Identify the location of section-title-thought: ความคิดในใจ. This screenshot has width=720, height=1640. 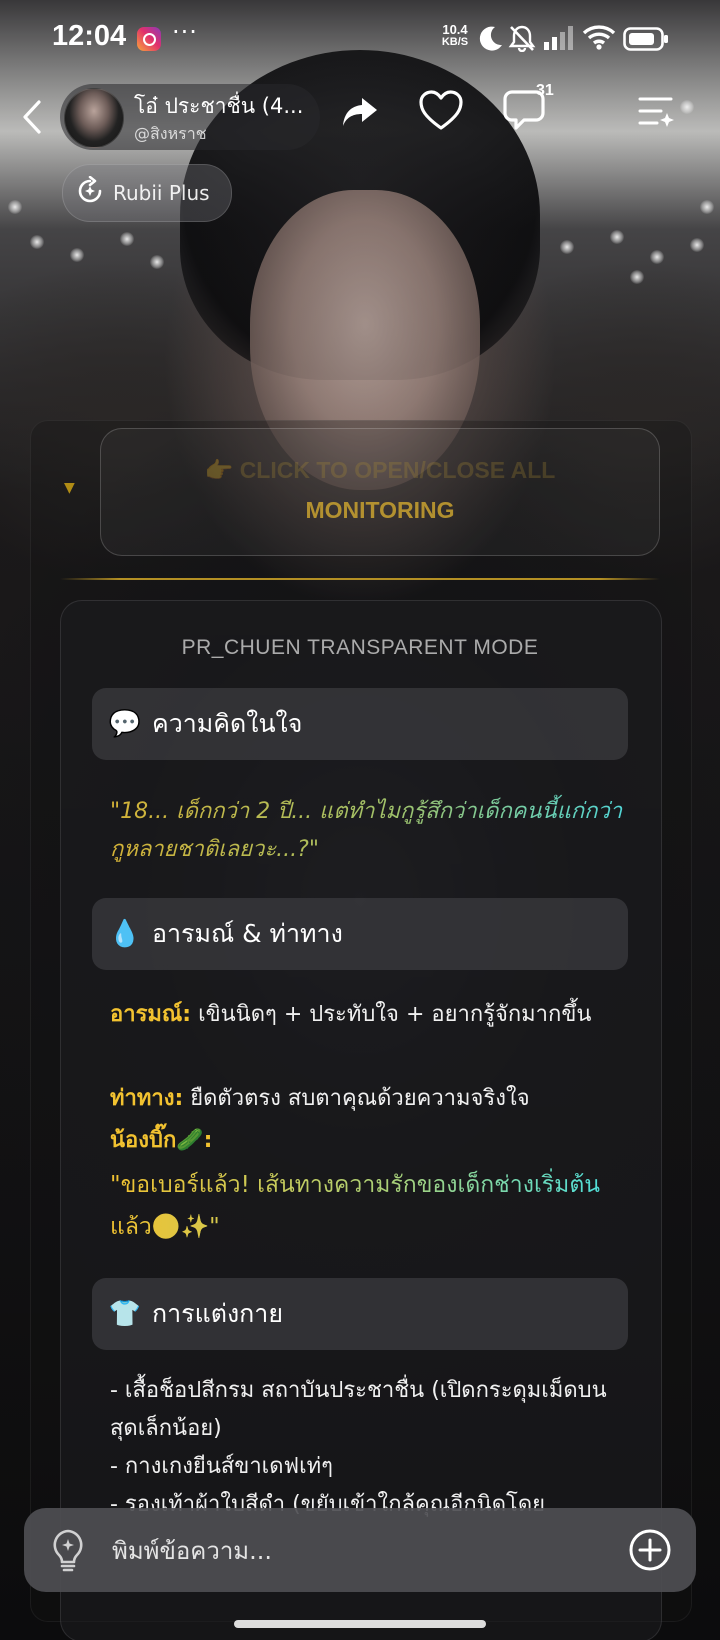
(227, 723).